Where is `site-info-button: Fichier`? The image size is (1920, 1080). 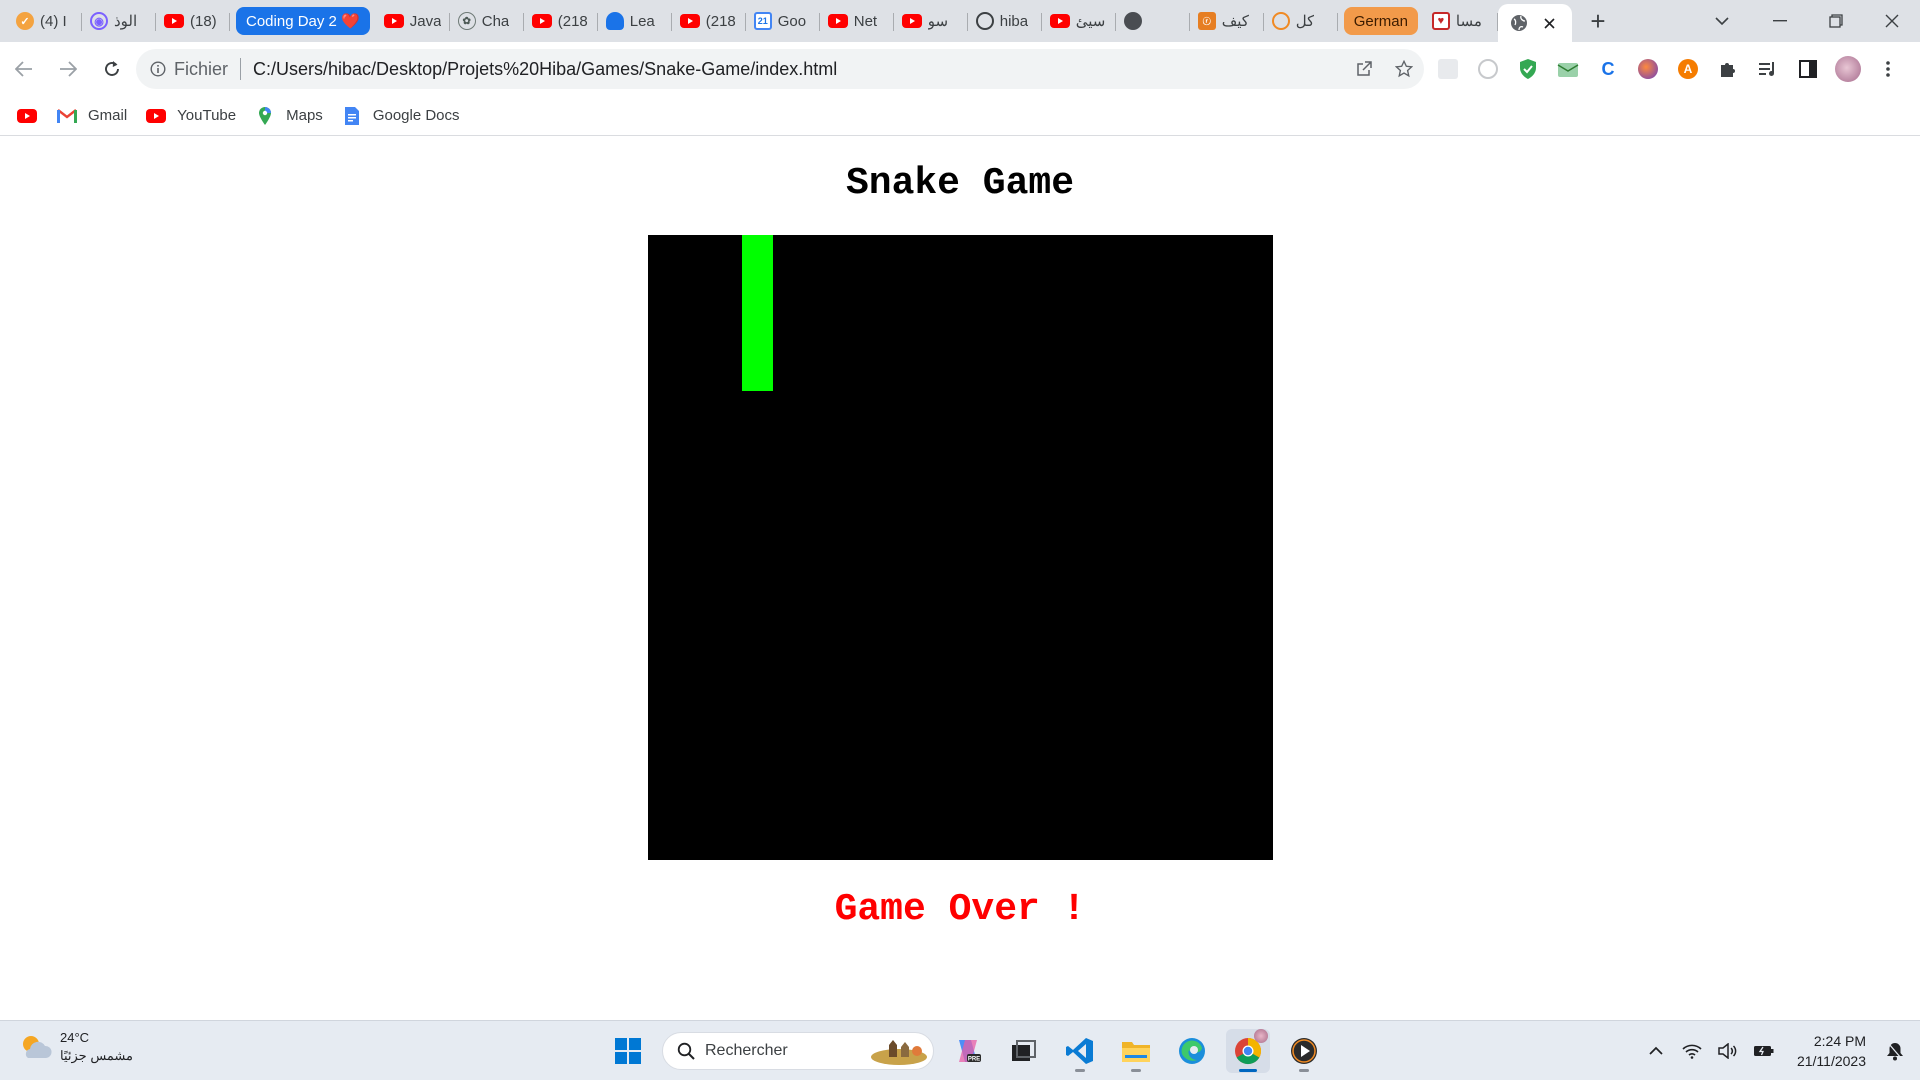 site-info-button: Fichier is located at coordinates (189, 69).